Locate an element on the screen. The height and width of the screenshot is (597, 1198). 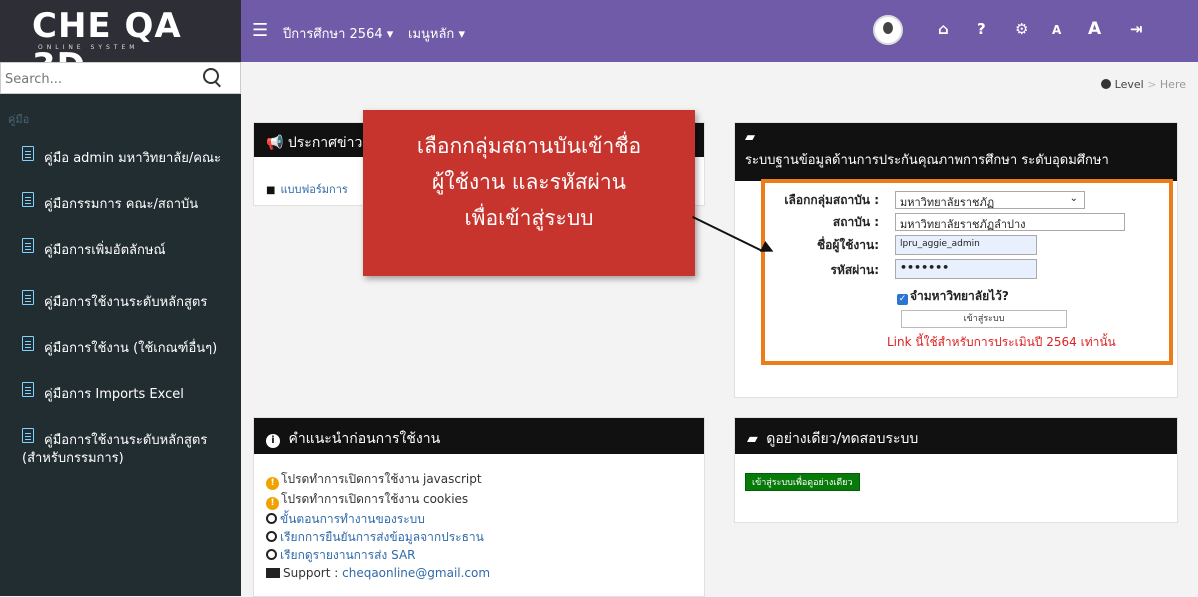
sidebar-header: คู่มือ is located at coordinates (19, 119).